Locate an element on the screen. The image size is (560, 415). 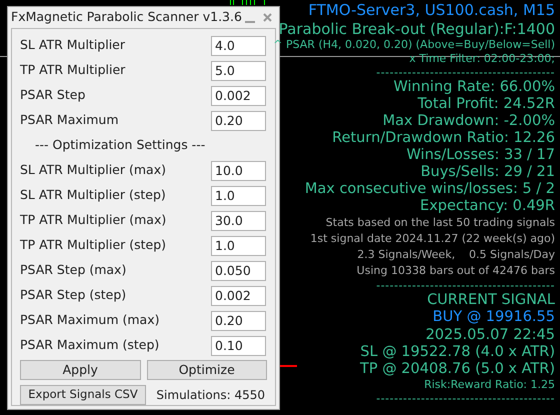
input-field: 30.0 is located at coordinates (238, 220).